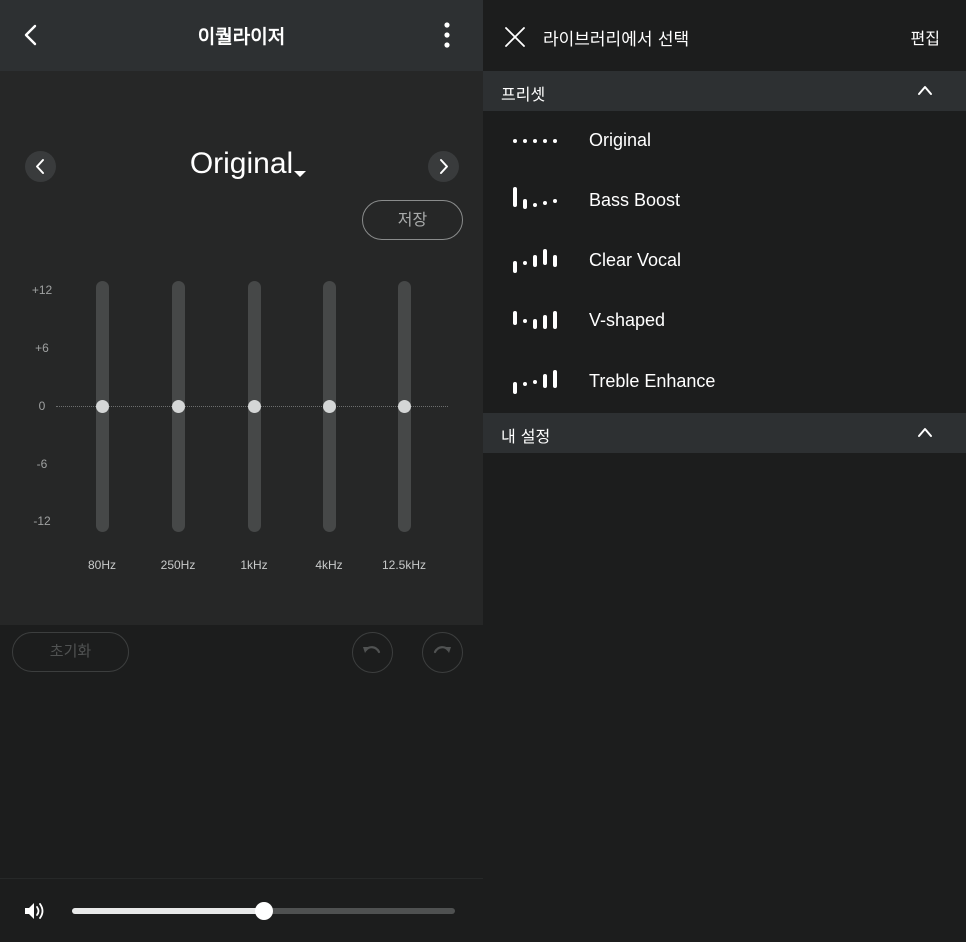 The image size is (966, 942). I want to click on edit-button: 편집, so click(925, 37).